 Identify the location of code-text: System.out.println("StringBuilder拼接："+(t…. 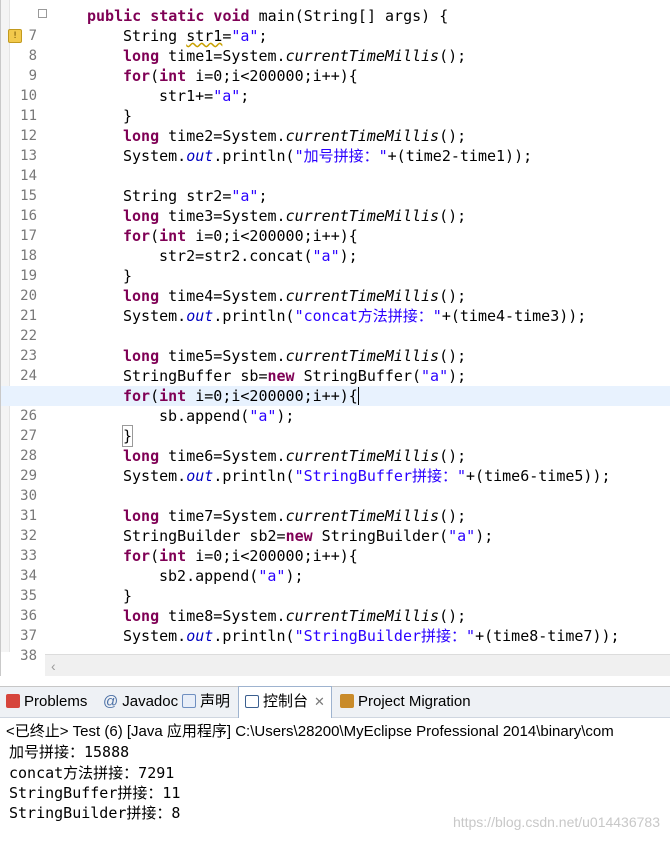
(371, 636).